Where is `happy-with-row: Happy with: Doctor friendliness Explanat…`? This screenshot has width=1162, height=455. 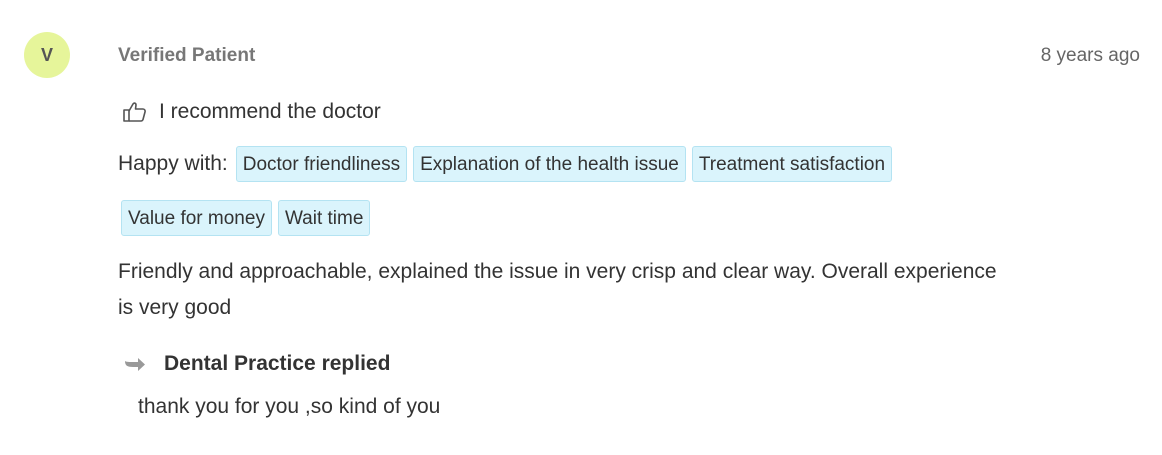 happy-with-row: Happy with: Doctor friendliness Explanat… is located at coordinates (508, 164).